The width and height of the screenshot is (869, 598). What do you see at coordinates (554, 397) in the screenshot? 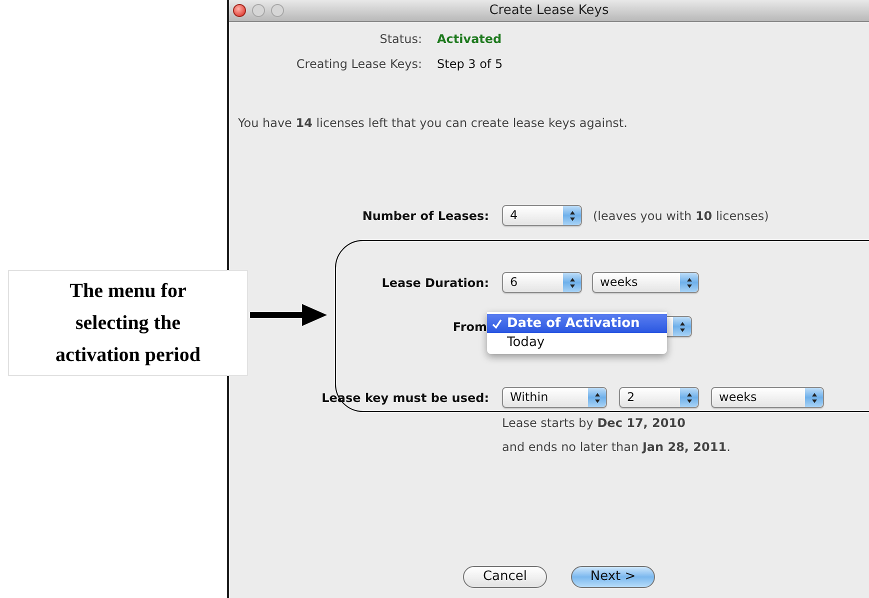
I see `popup-button: Within` at bounding box center [554, 397].